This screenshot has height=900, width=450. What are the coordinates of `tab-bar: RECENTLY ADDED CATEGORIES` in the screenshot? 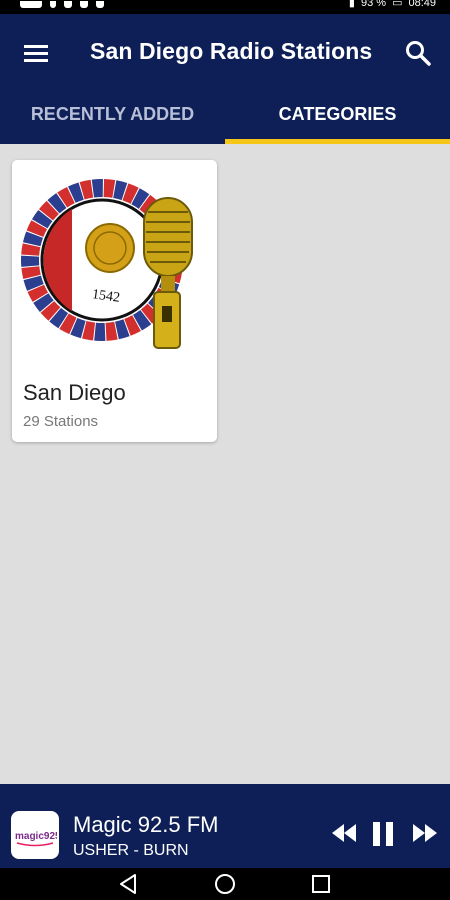 It's located at (225, 114).